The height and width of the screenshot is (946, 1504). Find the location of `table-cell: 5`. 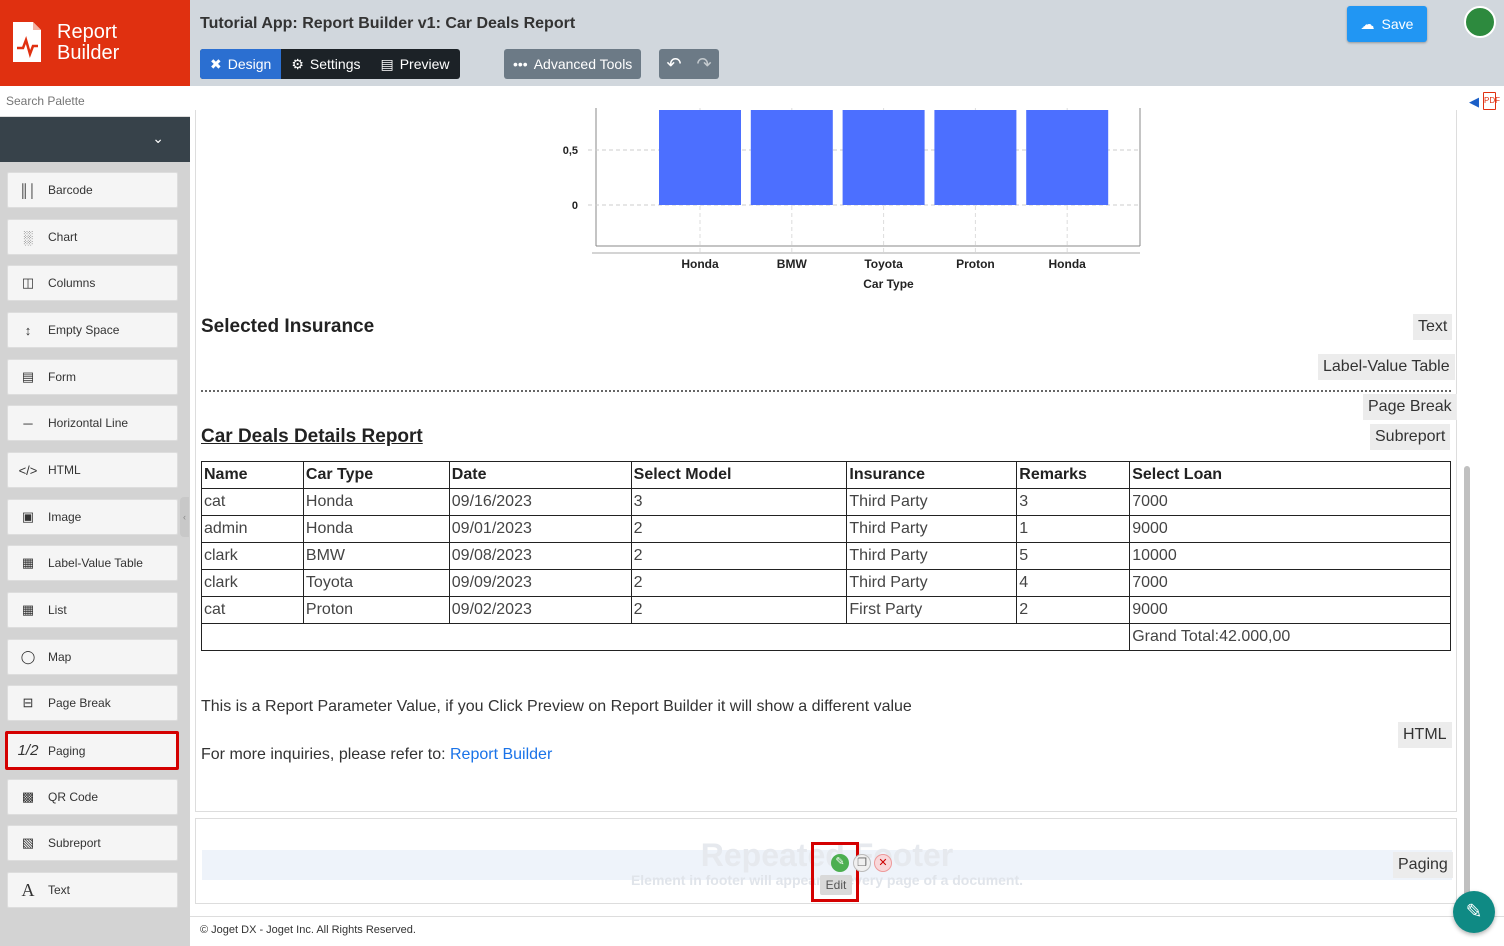

table-cell: 5 is located at coordinates (1073, 556).